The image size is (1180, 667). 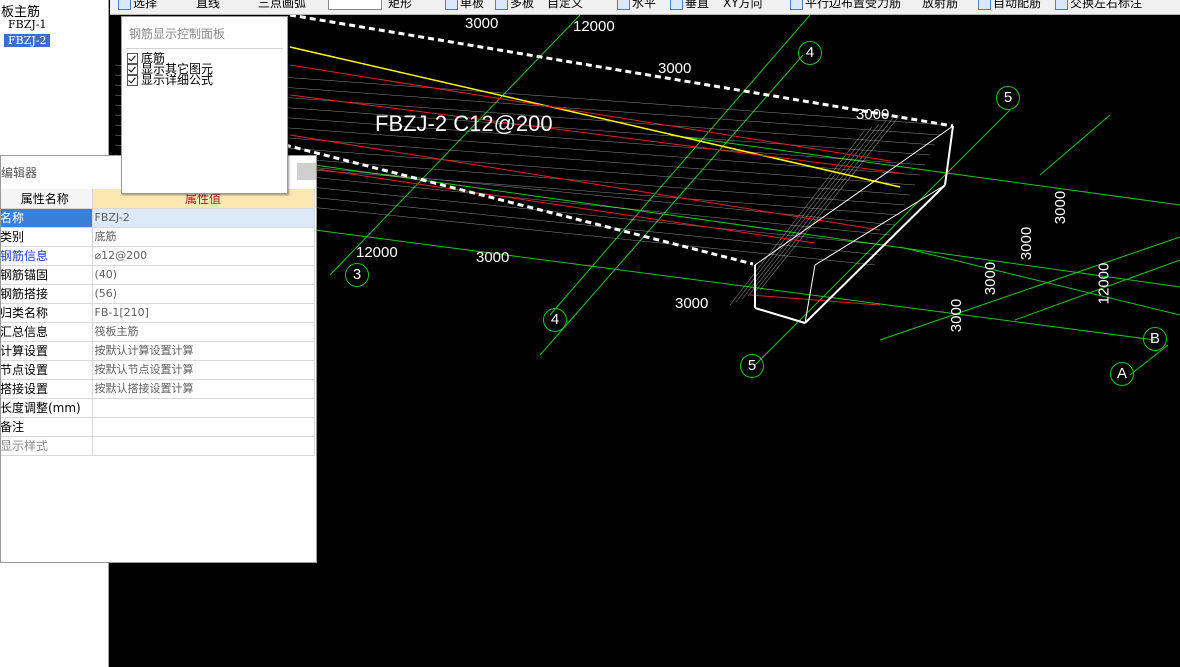 What do you see at coordinates (158, 218) in the screenshot?
I see `property-row: 名称 FBZJ-2` at bounding box center [158, 218].